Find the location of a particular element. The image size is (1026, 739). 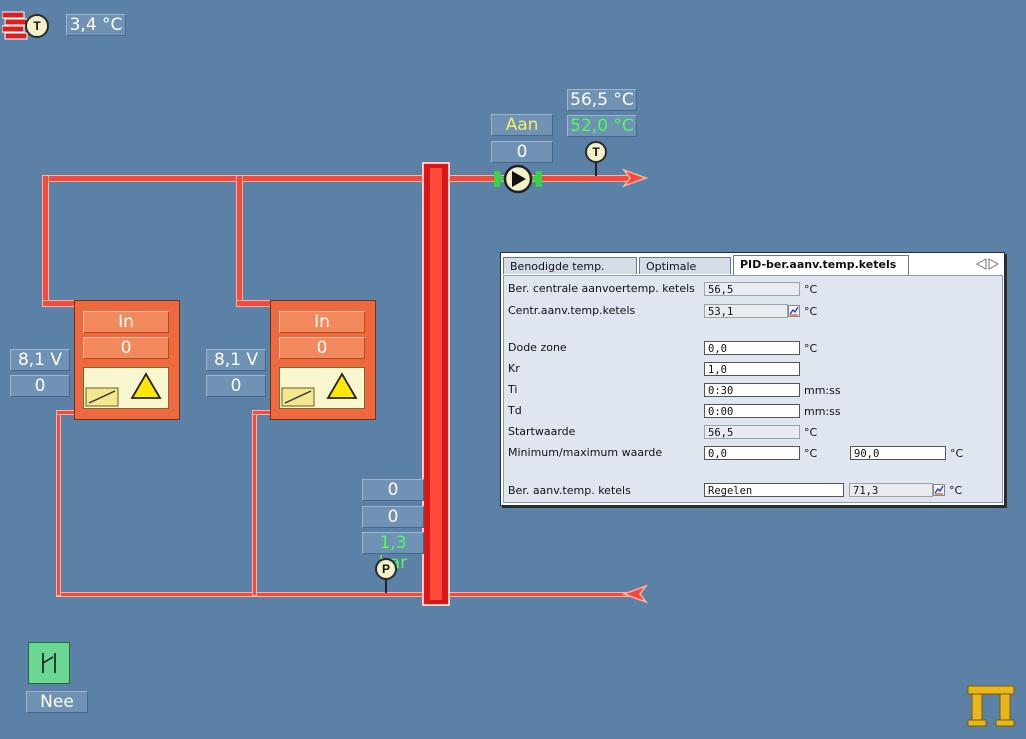

unit-ti: mm:ss is located at coordinates (822, 390).